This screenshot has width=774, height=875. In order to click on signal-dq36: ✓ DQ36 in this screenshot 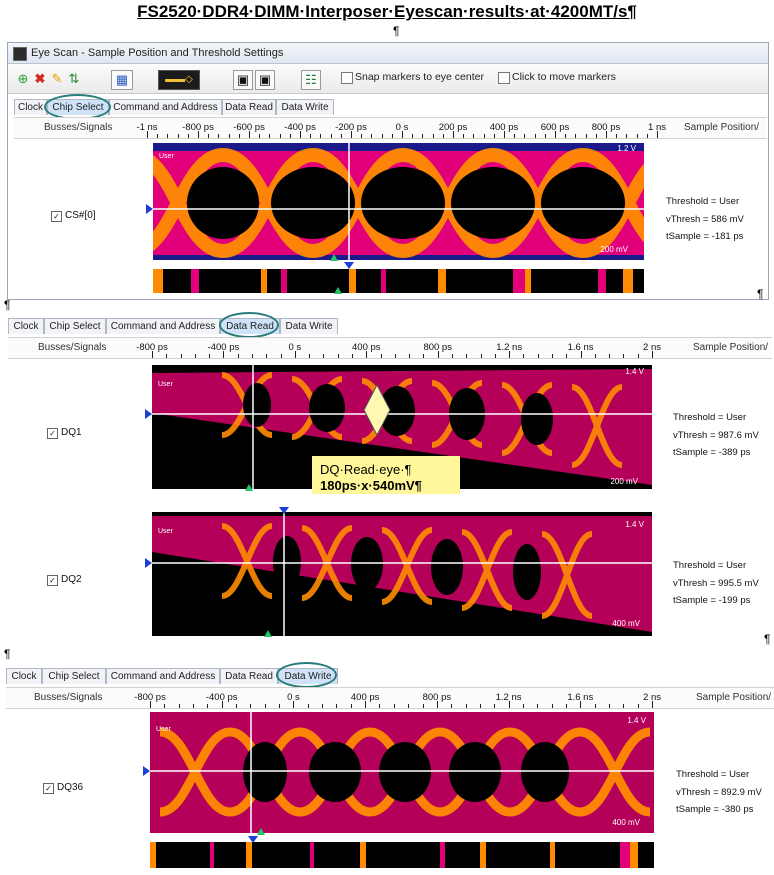, I will do `click(63, 788)`.